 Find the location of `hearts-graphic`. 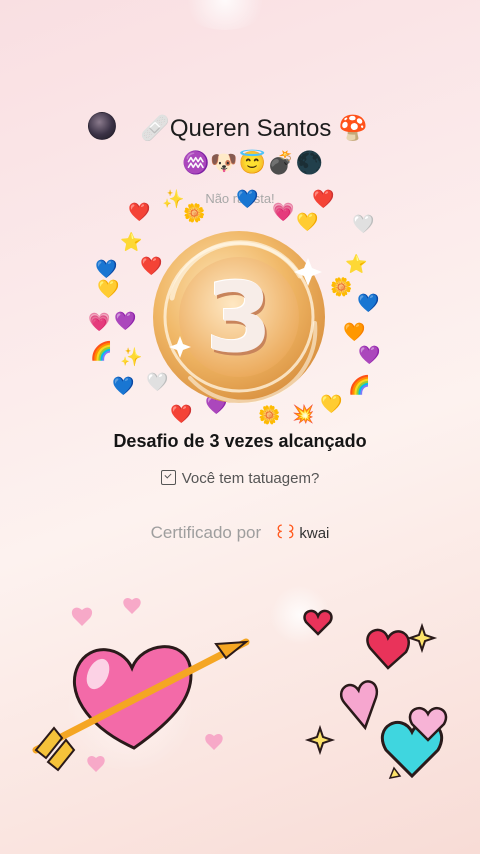

hearts-graphic is located at coordinates (375, 694).